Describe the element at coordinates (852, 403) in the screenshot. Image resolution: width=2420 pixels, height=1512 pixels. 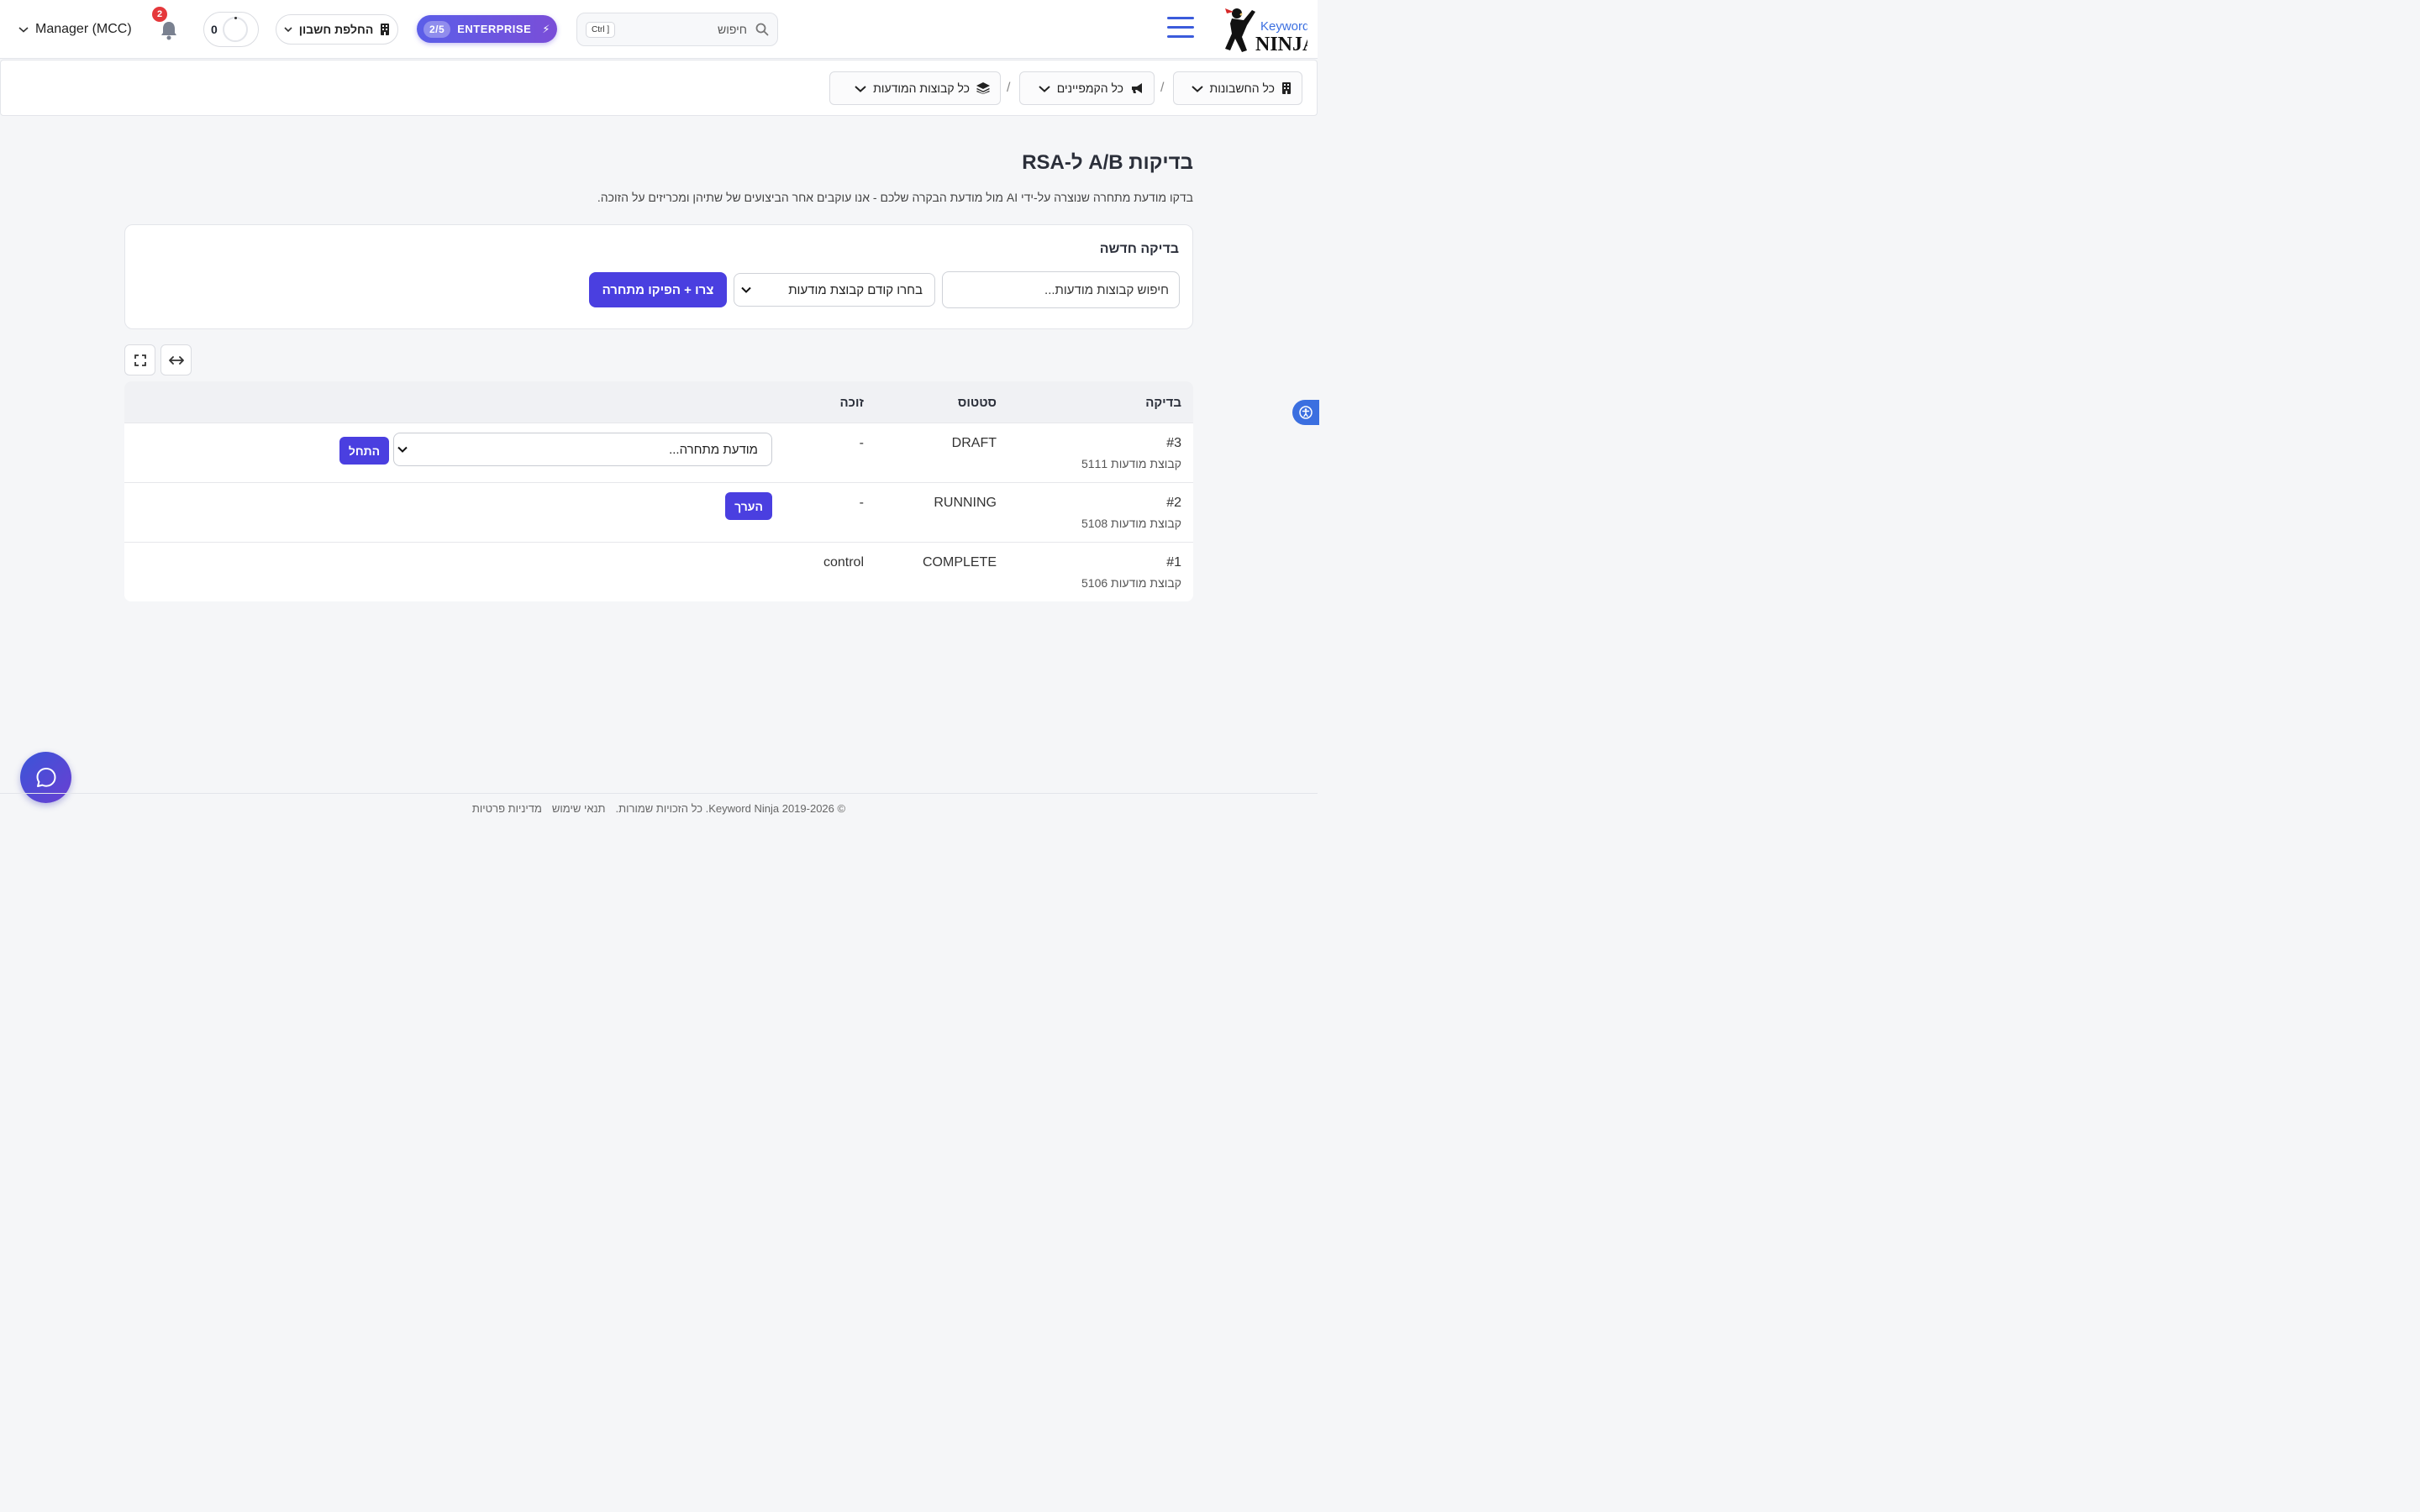
I see `column-header-winner: זוכה` at that location.